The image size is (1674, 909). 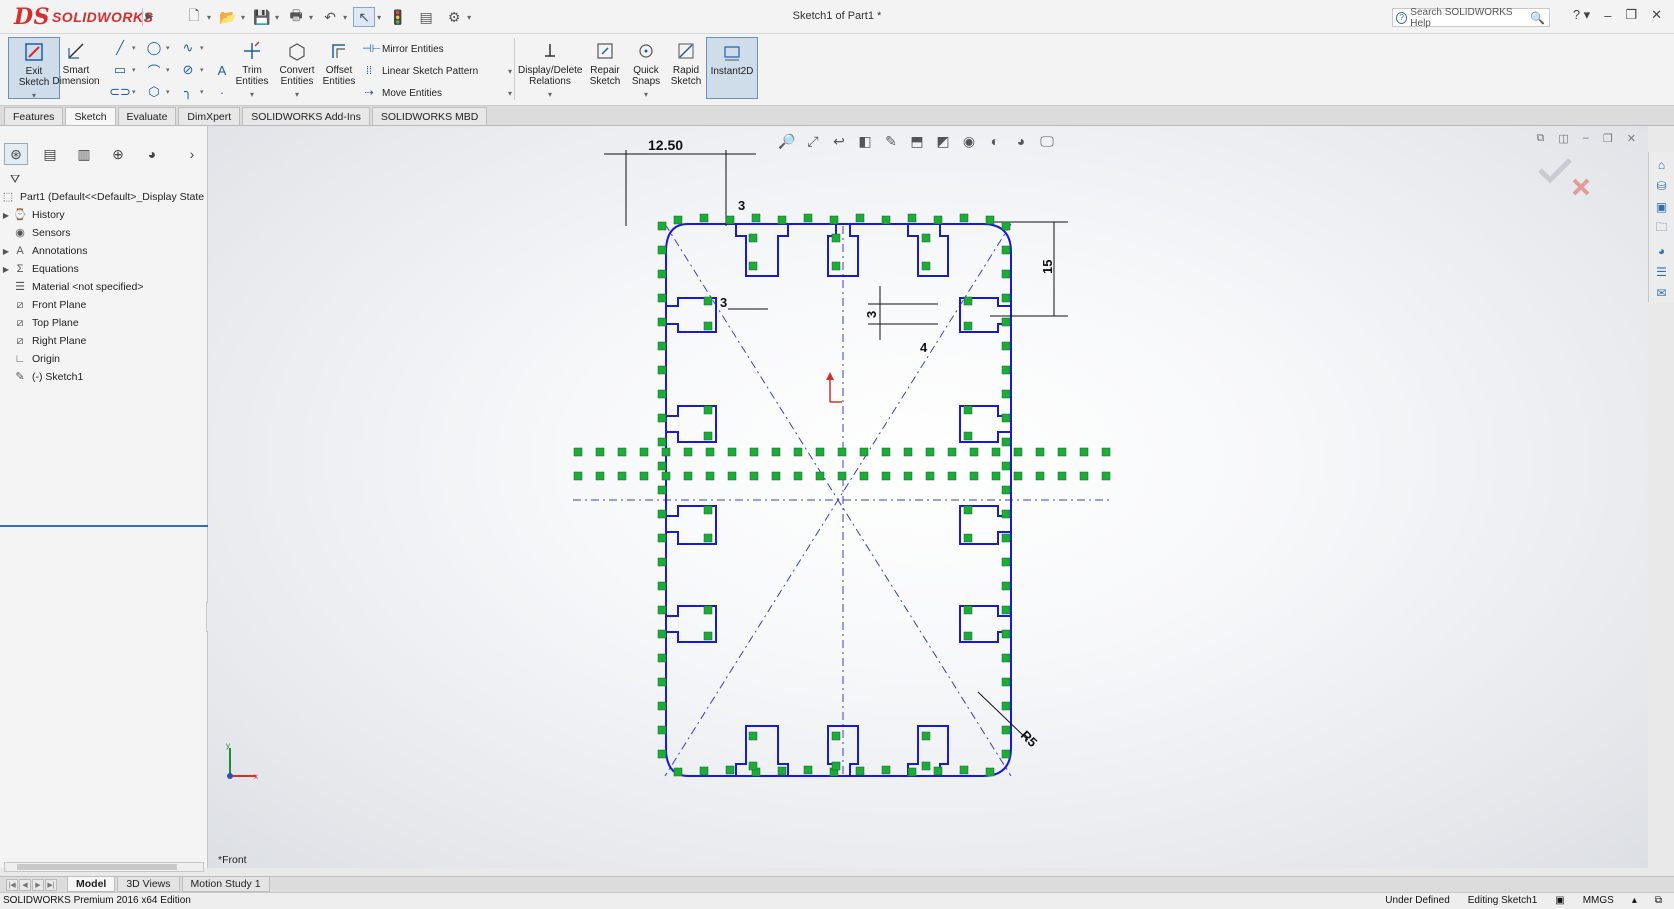 What do you see at coordinates (297, 94) in the screenshot?
I see `convert-dropdown-icon: ▾` at bounding box center [297, 94].